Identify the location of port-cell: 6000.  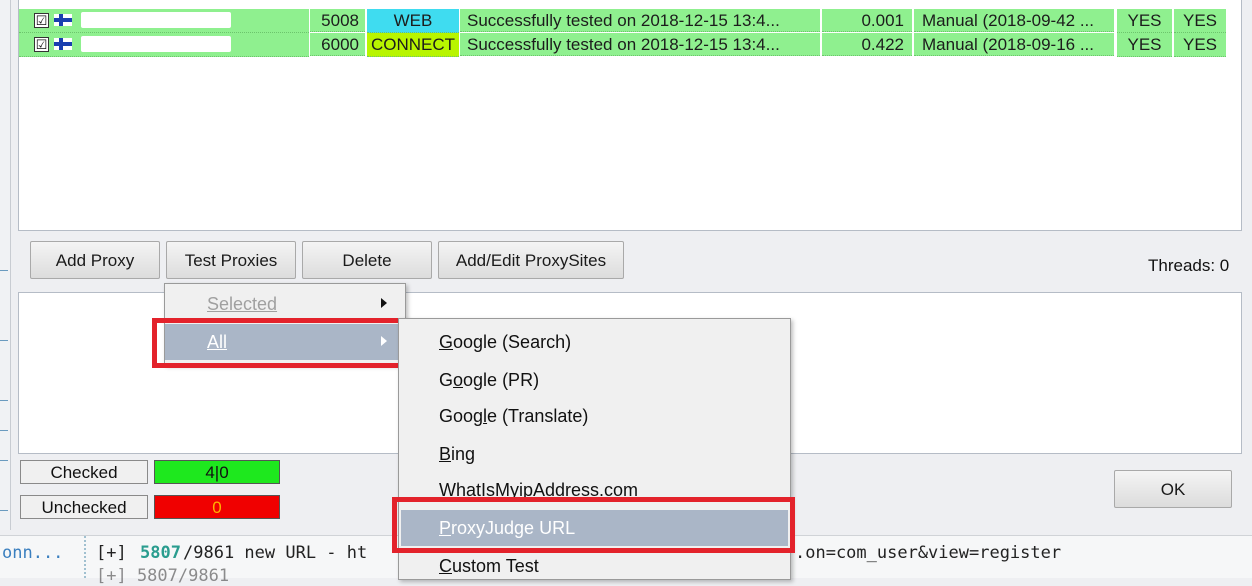
(337, 44).